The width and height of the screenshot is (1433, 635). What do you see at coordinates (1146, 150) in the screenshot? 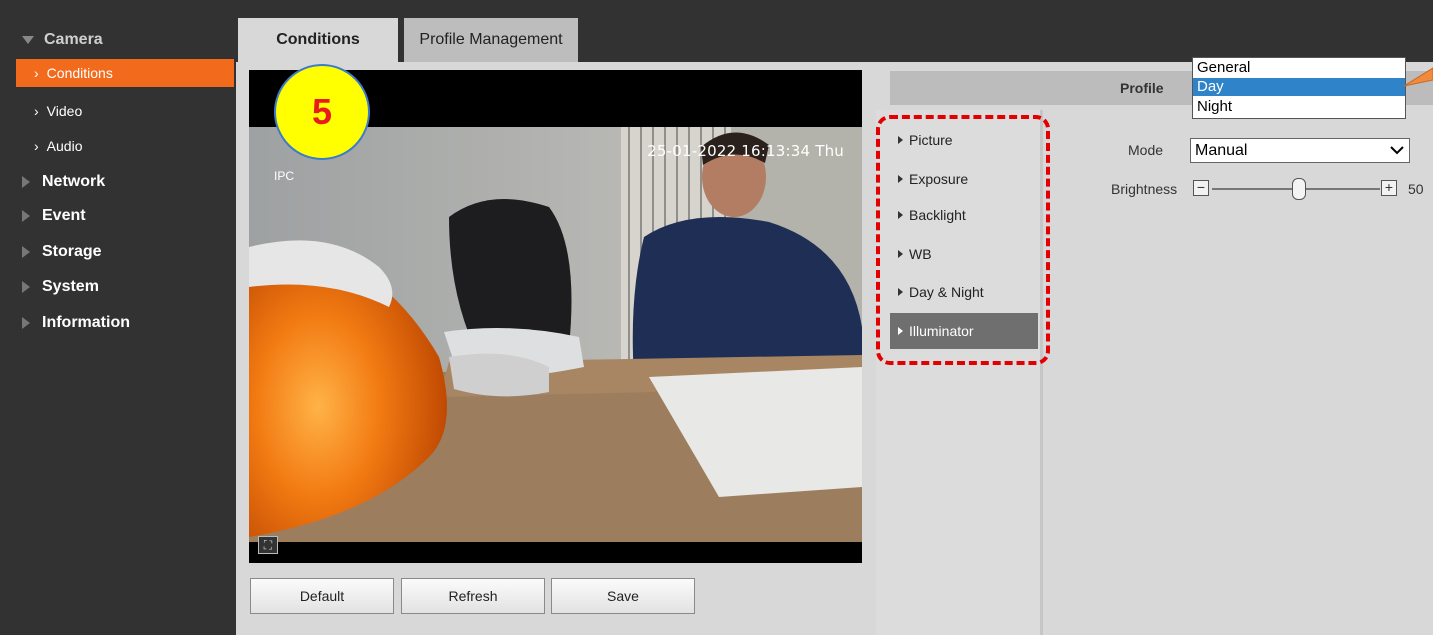
I see `mode-label: Mode` at bounding box center [1146, 150].